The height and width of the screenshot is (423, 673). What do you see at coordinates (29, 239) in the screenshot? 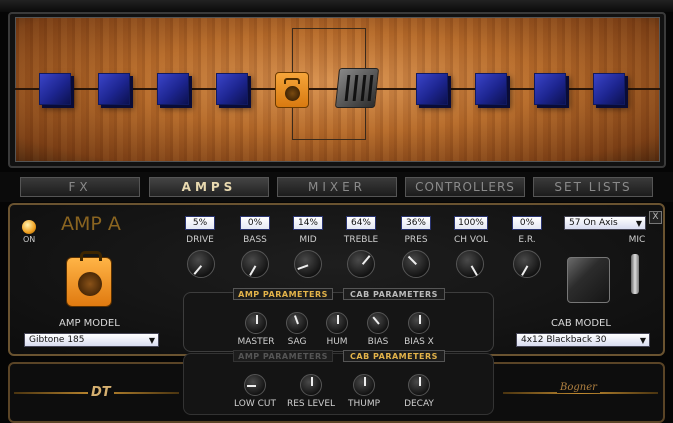
I see `power-label: ON` at bounding box center [29, 239].